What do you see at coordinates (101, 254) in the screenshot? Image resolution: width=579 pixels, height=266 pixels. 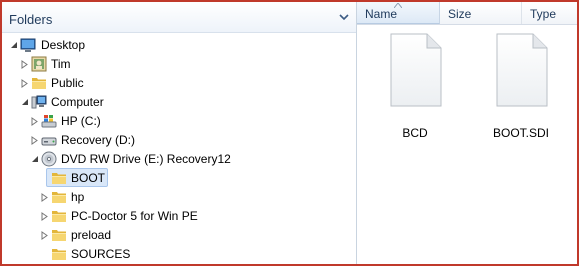 I see `tree-item-label: SOURCES` at bounding box center [101, 254].